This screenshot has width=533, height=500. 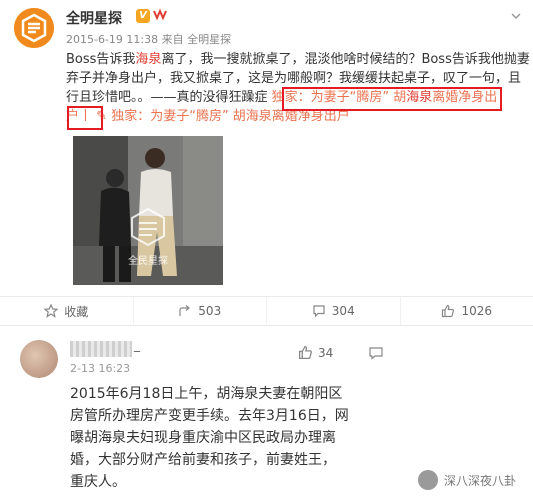 I want to click on comment-button: 304, so click(x=334, y=311).